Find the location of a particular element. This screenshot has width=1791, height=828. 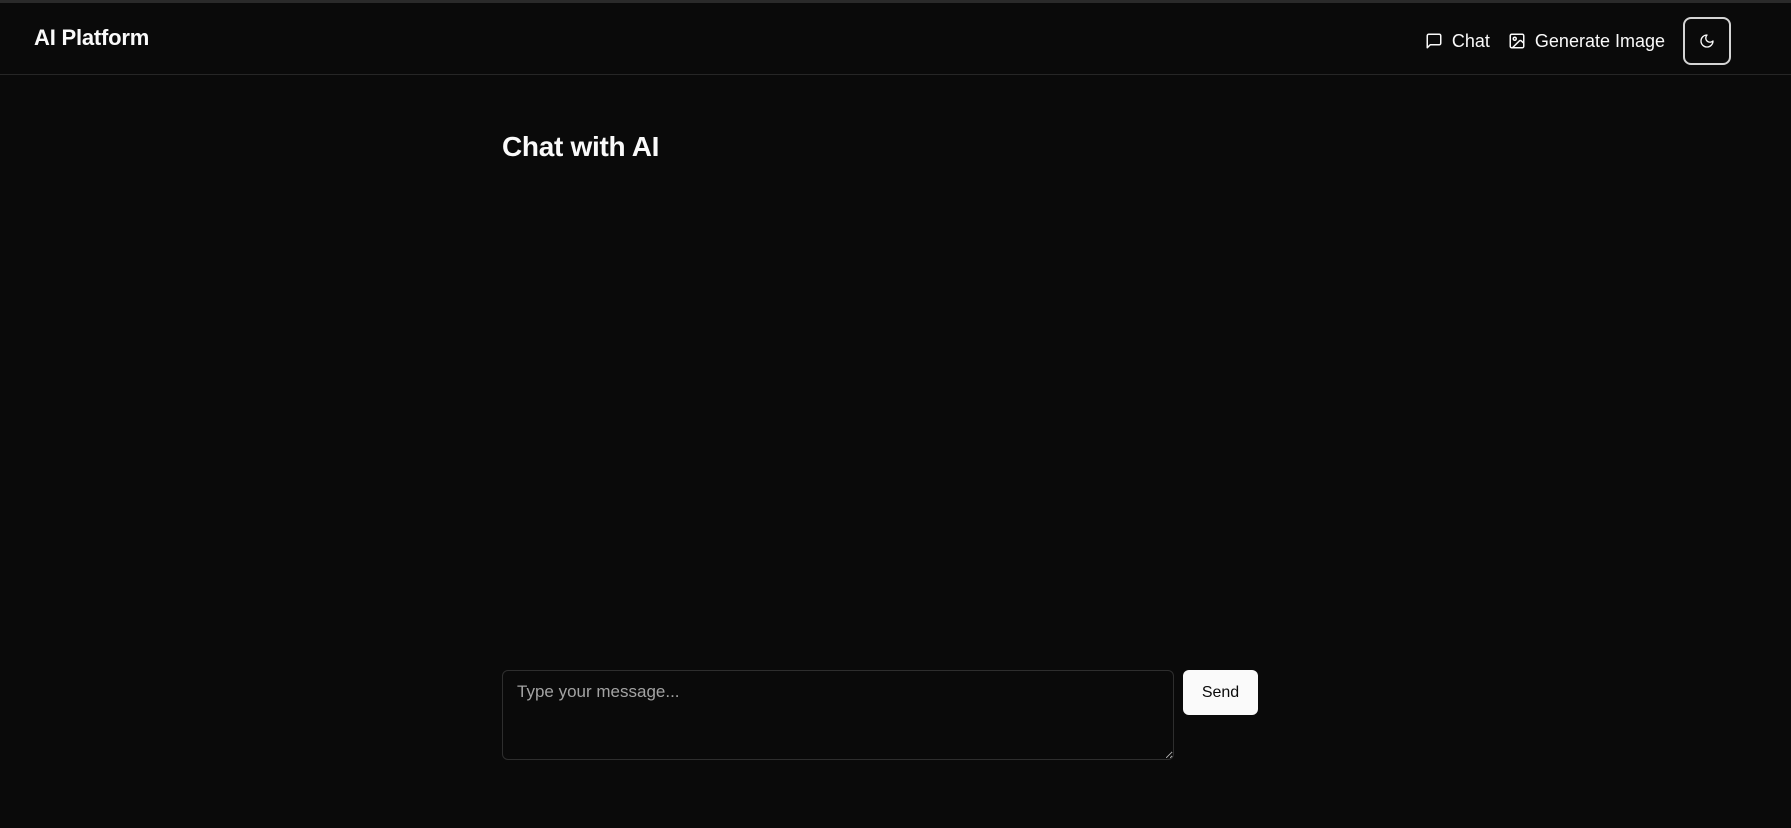

top-navbar: AI Platform Chat Generate Image is located at coordinates (895, 39).